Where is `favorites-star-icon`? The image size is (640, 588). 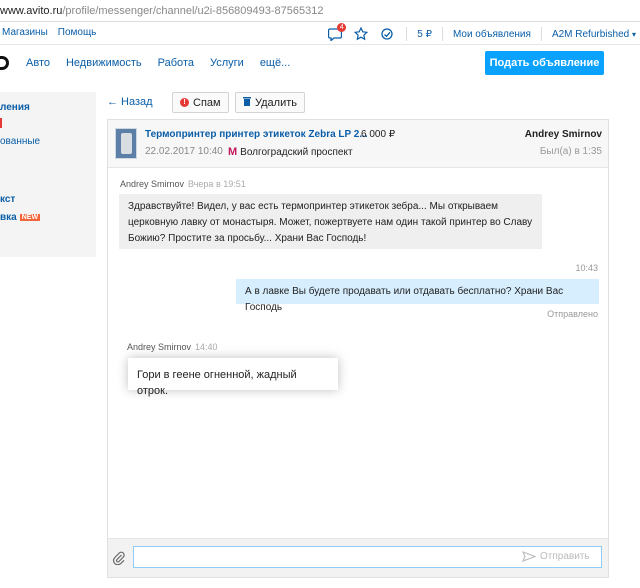
favorites-star-icon is located at coordinates (361, 34).